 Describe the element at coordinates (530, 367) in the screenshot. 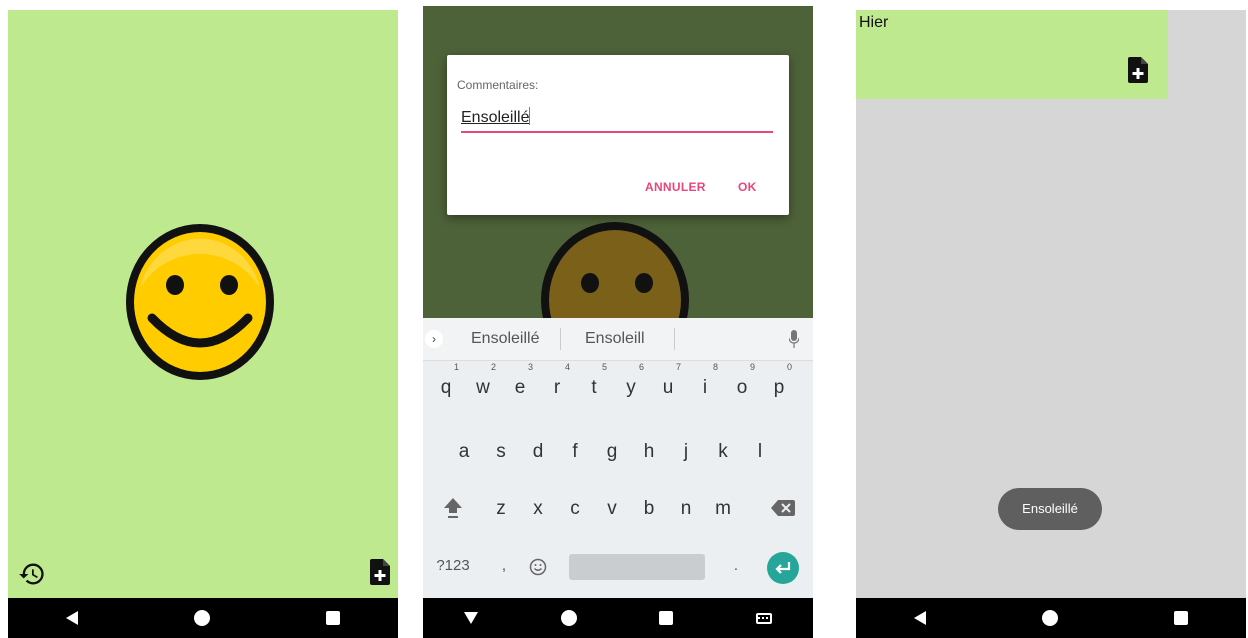

I see `key-hint: 3` at that location.